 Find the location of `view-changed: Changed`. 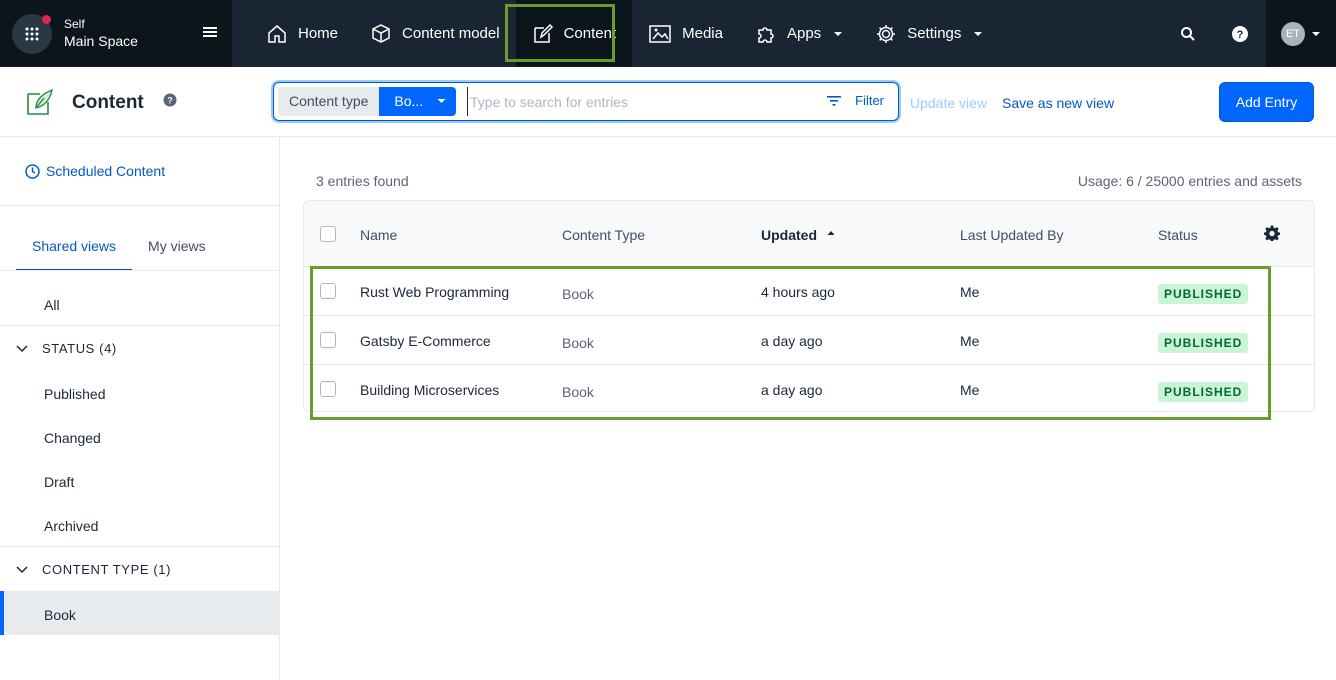

view-changed: Changed is located at coordinates (72, 438).